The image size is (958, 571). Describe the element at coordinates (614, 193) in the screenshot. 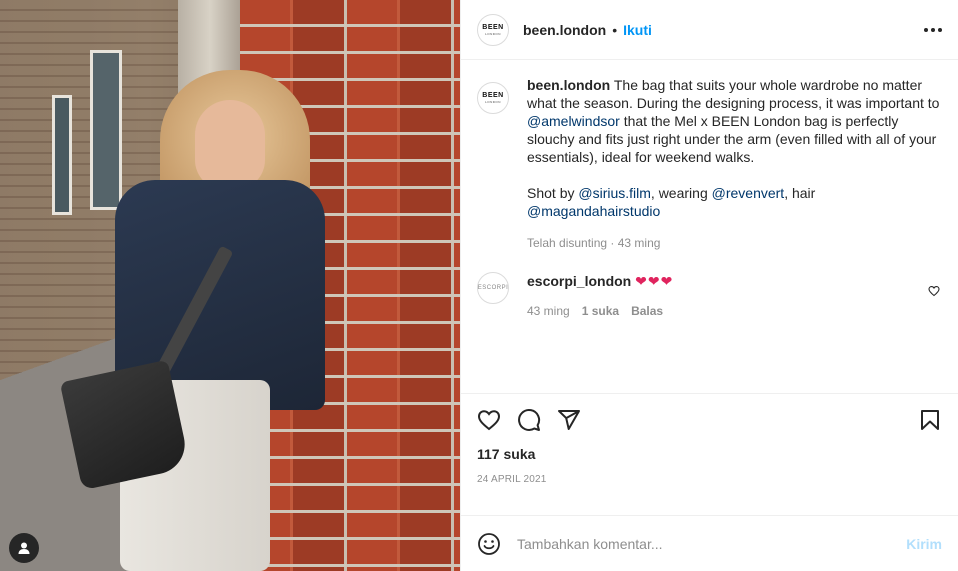

I see `mention-link: @sirius.film` at that location.